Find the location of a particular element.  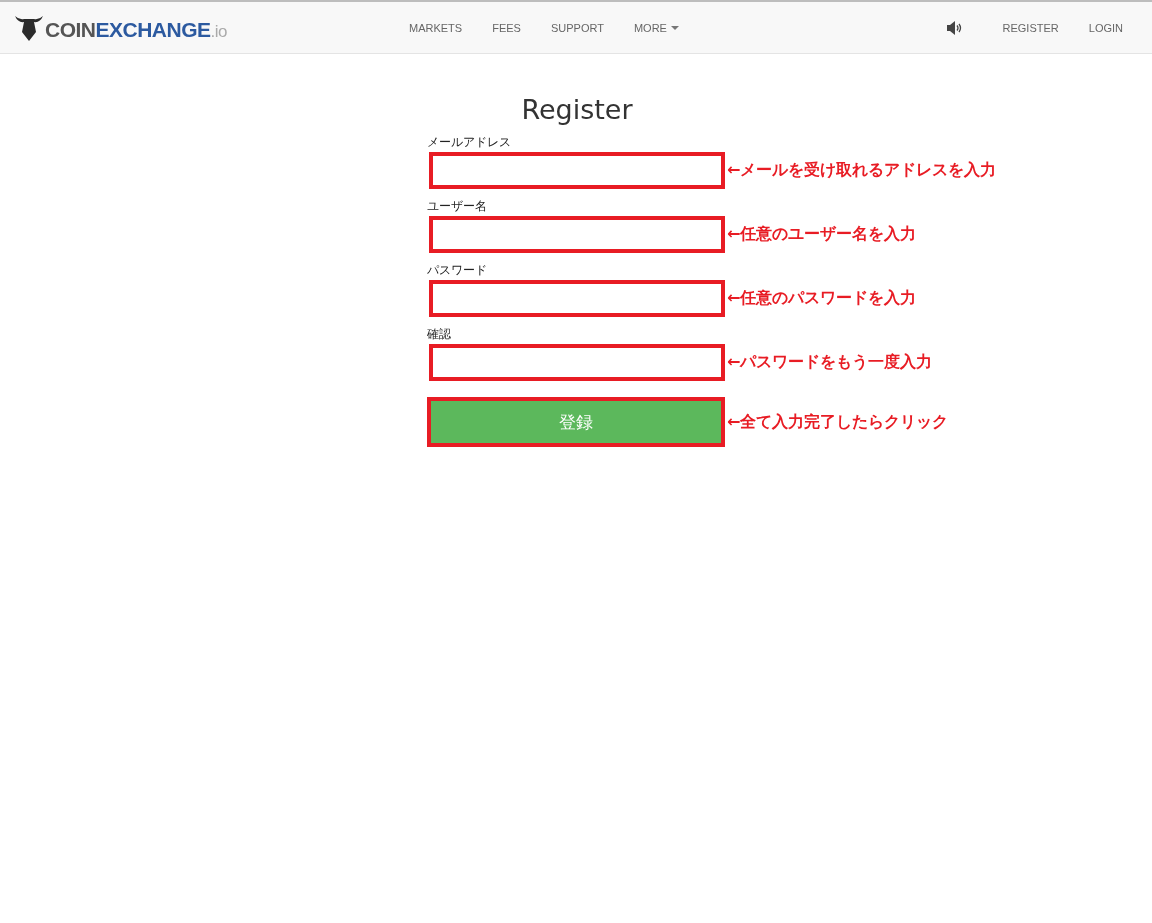

nav-link: FEES is located at coordinates (506, 27).